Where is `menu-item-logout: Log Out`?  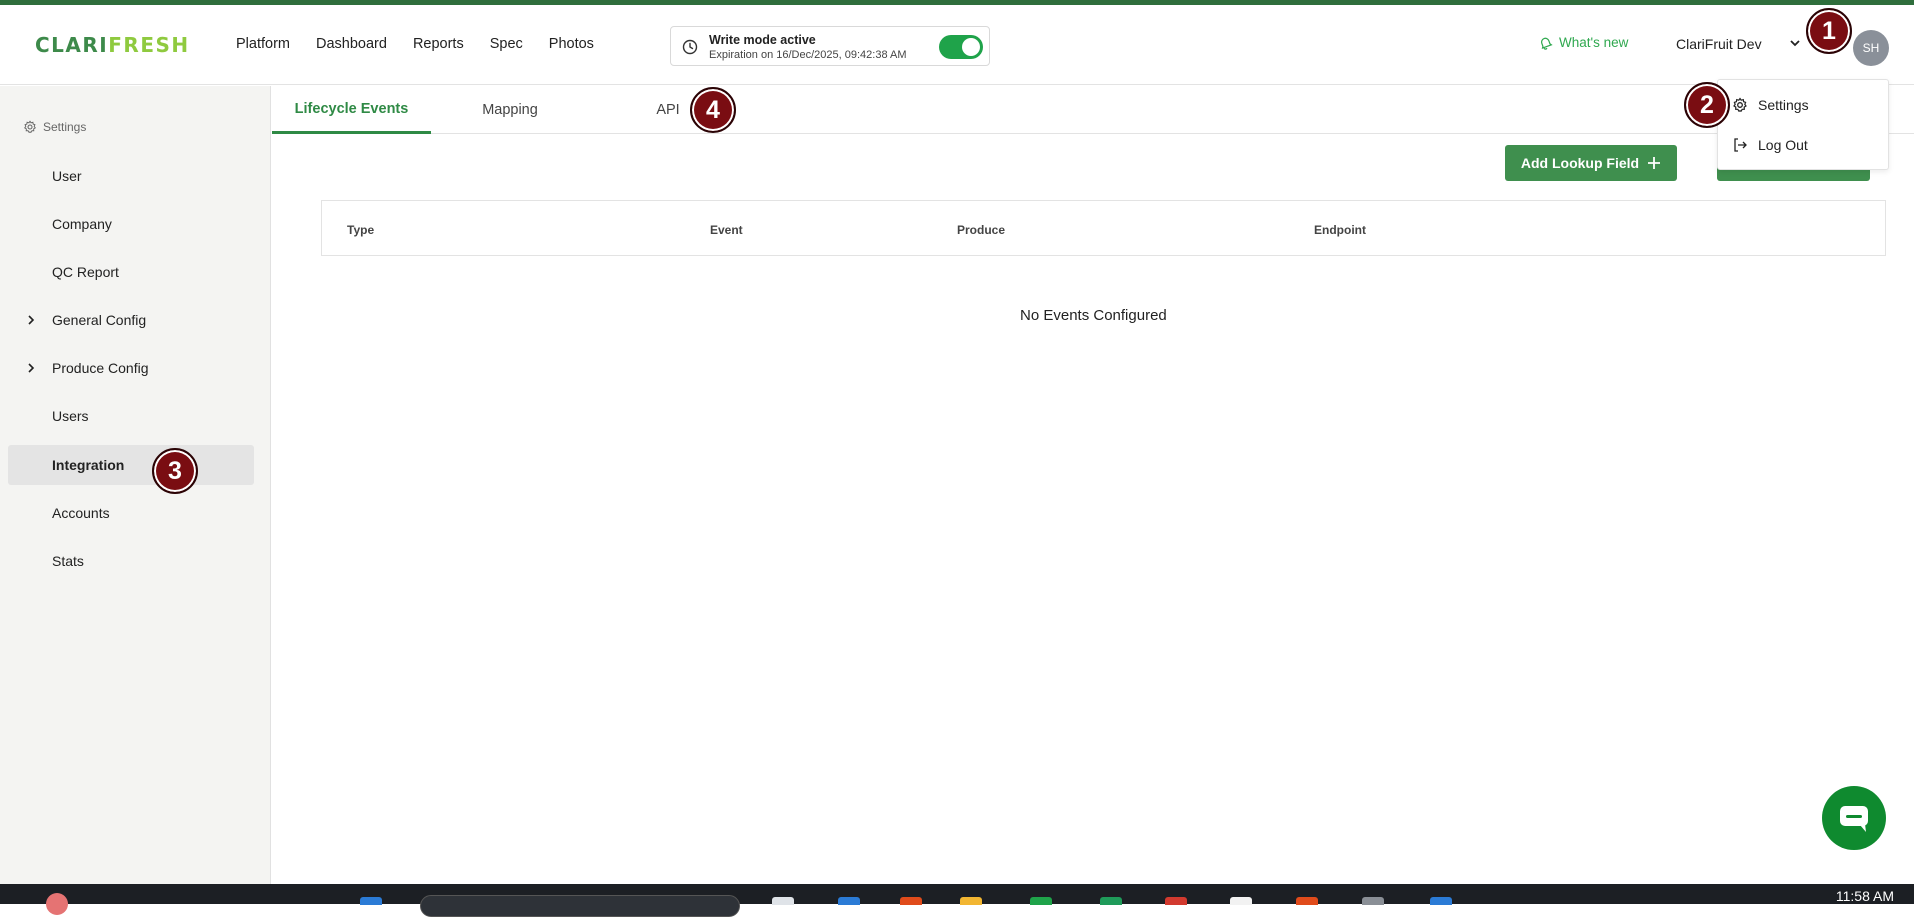
menu-item-logout: Log Out is located at coordinates (1770, 145).